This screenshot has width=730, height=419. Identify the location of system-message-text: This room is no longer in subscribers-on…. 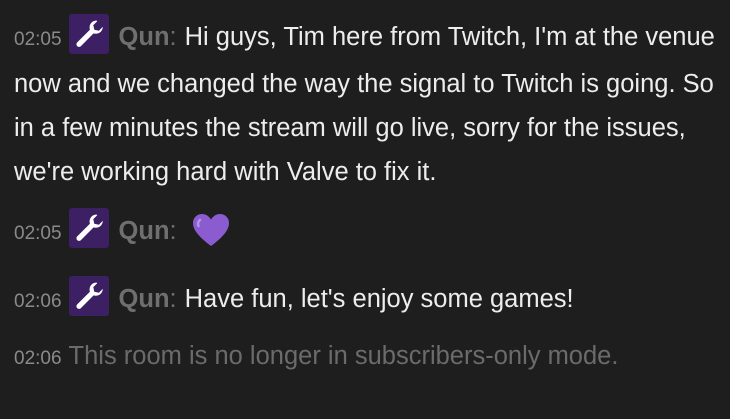
(343, 356).